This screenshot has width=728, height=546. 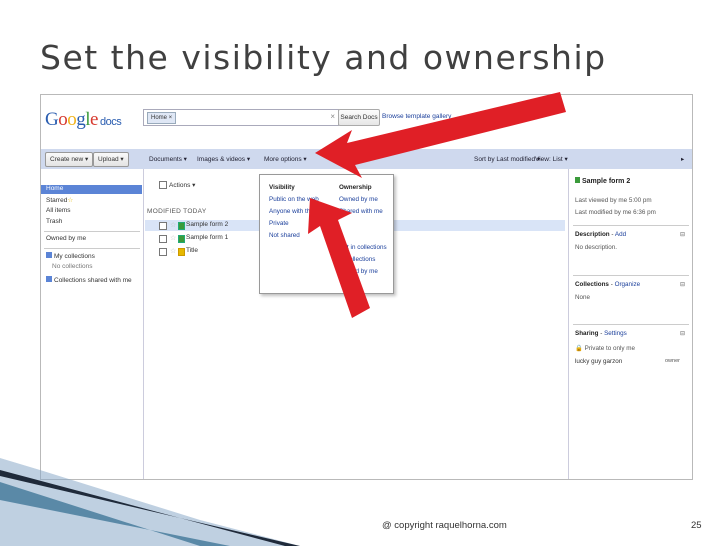 I want to click on sharing-settings-link: Settings, so click(x=615, y=333).